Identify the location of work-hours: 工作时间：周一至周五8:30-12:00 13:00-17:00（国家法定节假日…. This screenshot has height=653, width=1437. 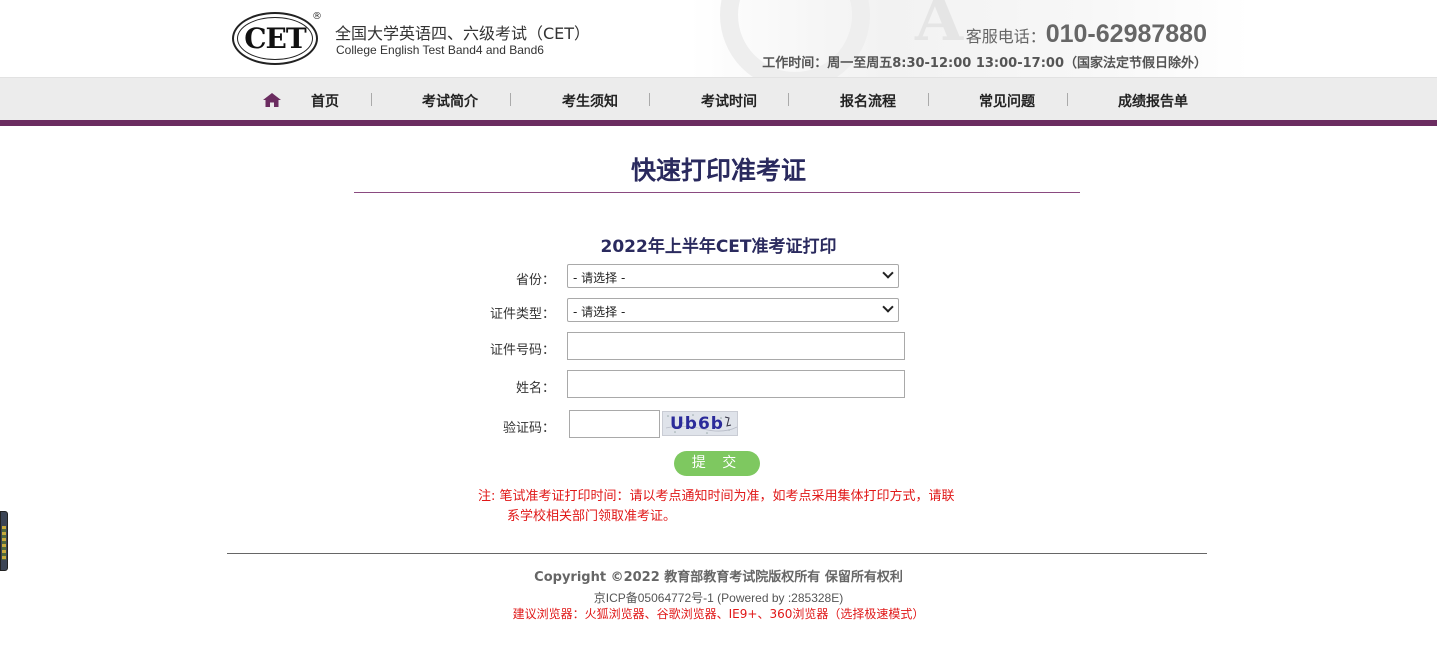
(984, 63).